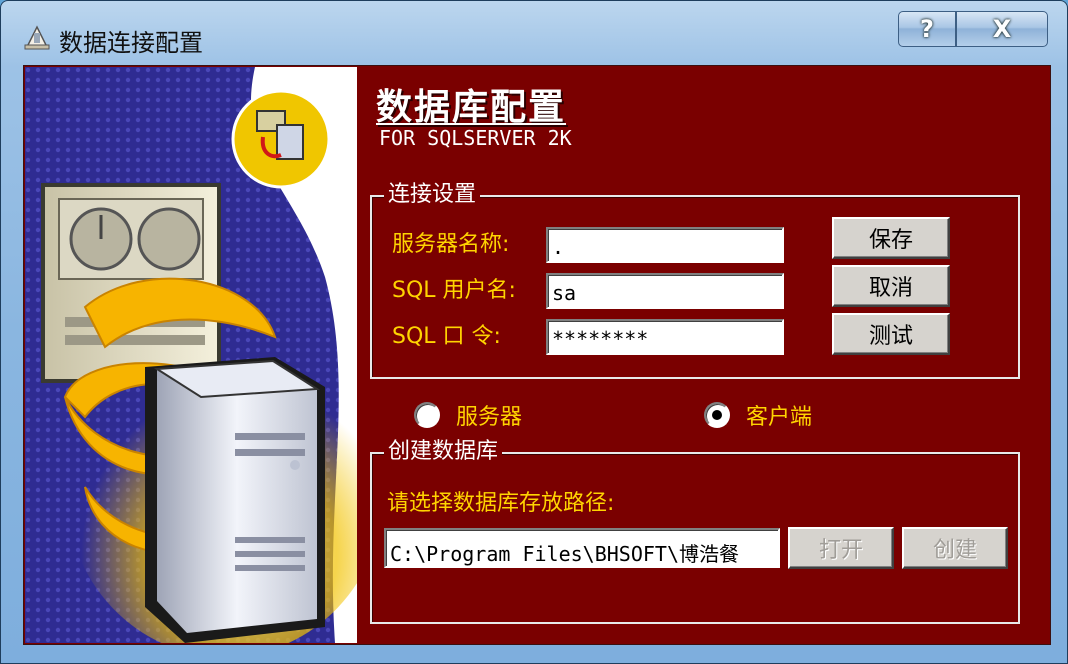 The image size is (1068, 664). I want to click on cancel-button-label: 取消, so click(890, 288).